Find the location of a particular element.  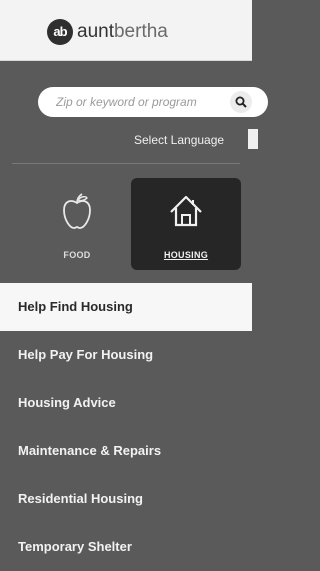

category-label: HOUSING is located at coordinates (186, 255).